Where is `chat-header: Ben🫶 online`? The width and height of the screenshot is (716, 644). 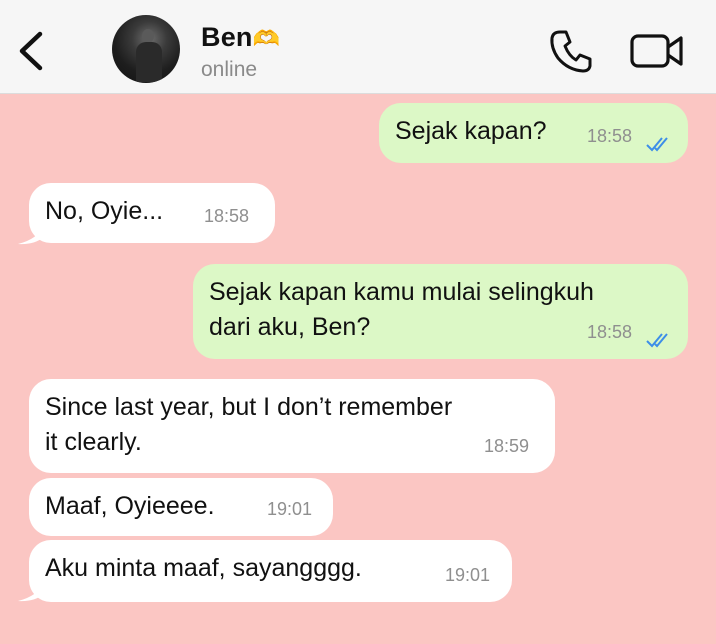 chat-header: Ben🫶 online is located at coordinates (358, 47).